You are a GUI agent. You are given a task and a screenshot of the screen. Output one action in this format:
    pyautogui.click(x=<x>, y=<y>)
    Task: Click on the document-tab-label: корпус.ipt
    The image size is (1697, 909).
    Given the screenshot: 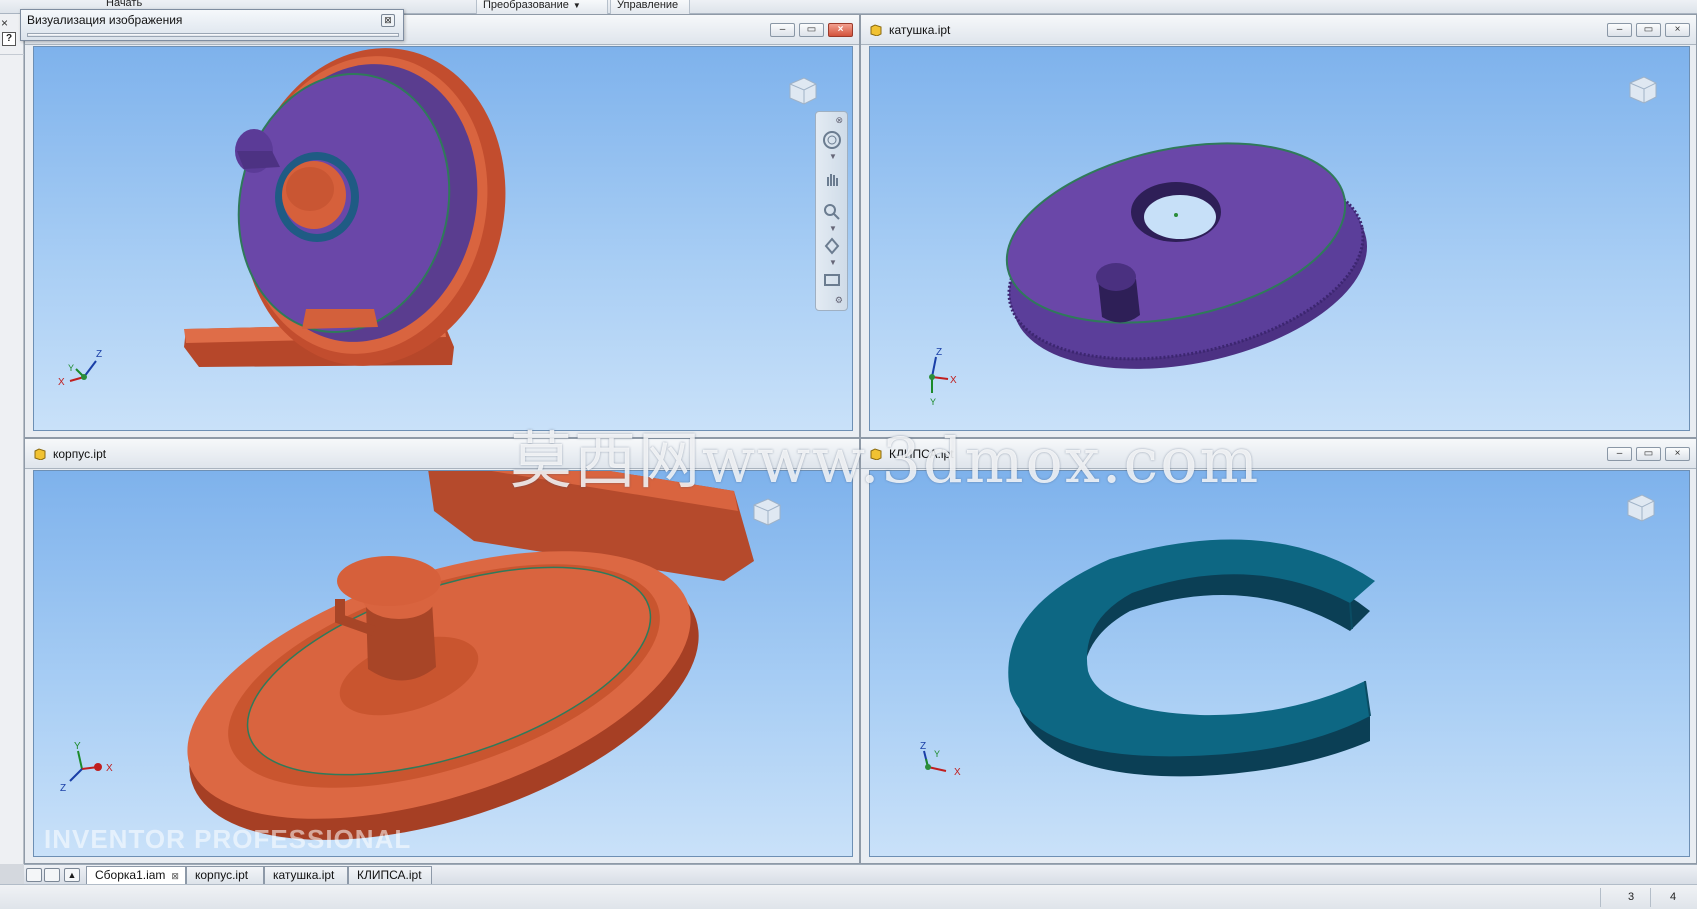 What is the action you would take?
    pyautogui.click(x=222, y=875)
    